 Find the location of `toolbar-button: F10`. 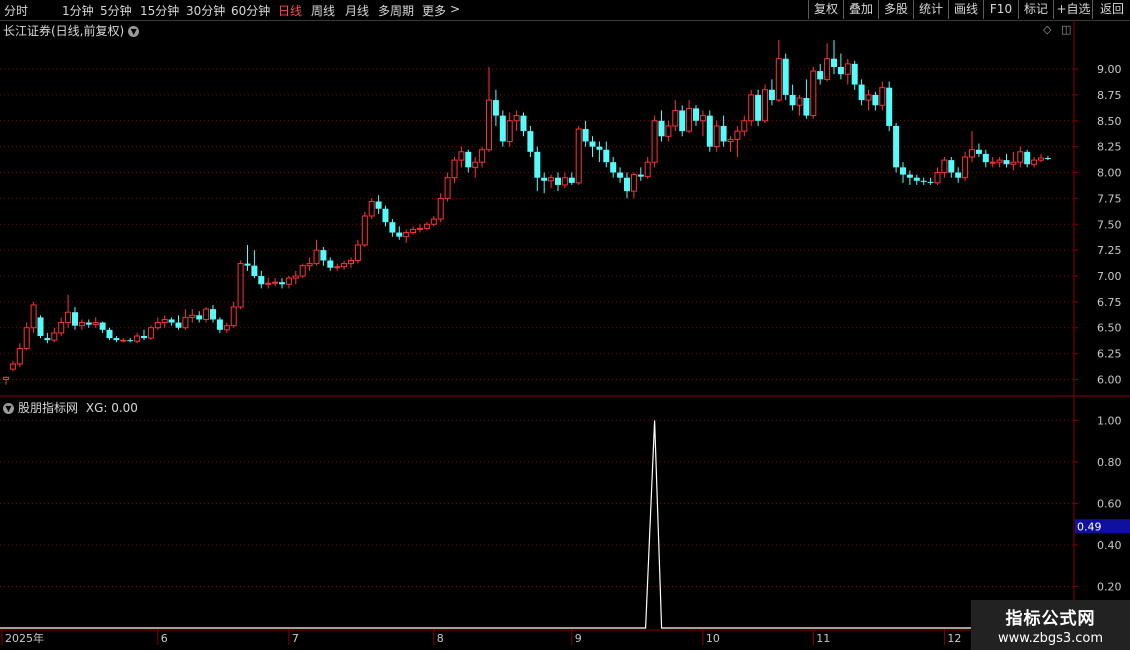

toolbar-button: F10 is located at coordinates (1000, 9).